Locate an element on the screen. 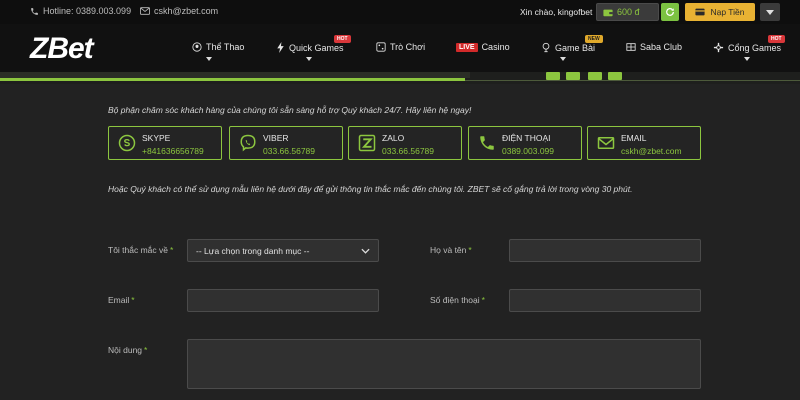 This screenshot has width=800, height=400. nav-label-quick-games: Quick Games is located at coordinates (316, 47).